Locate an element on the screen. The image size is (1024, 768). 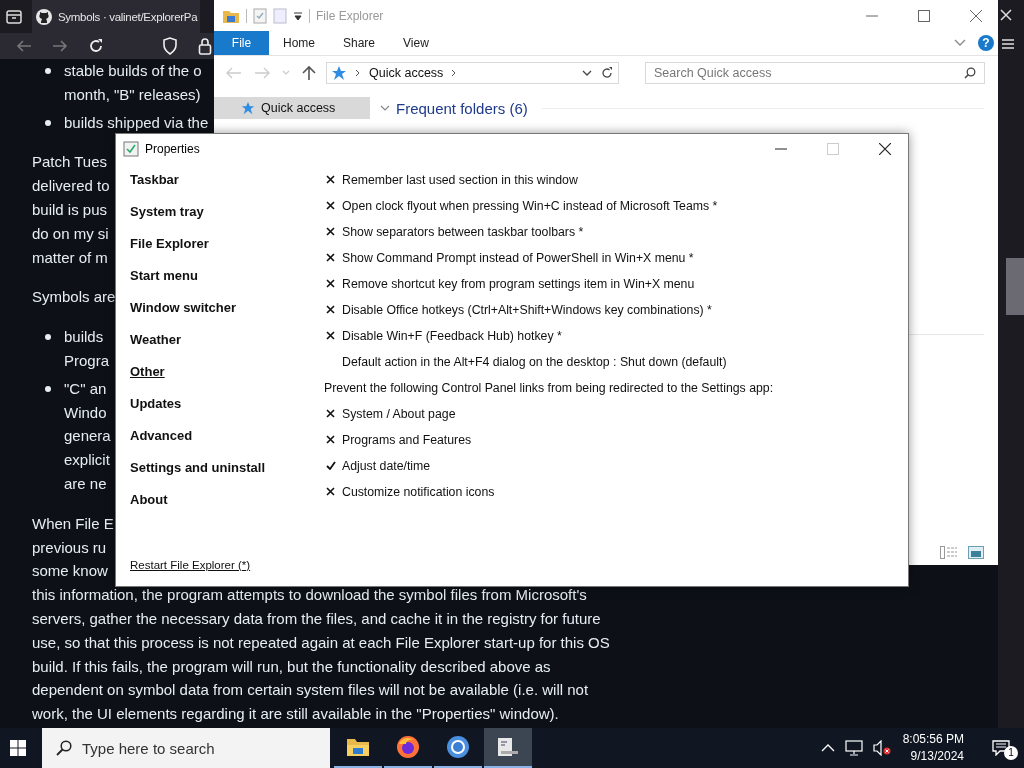
window-title: Properties is located at coordinates (172, 149).